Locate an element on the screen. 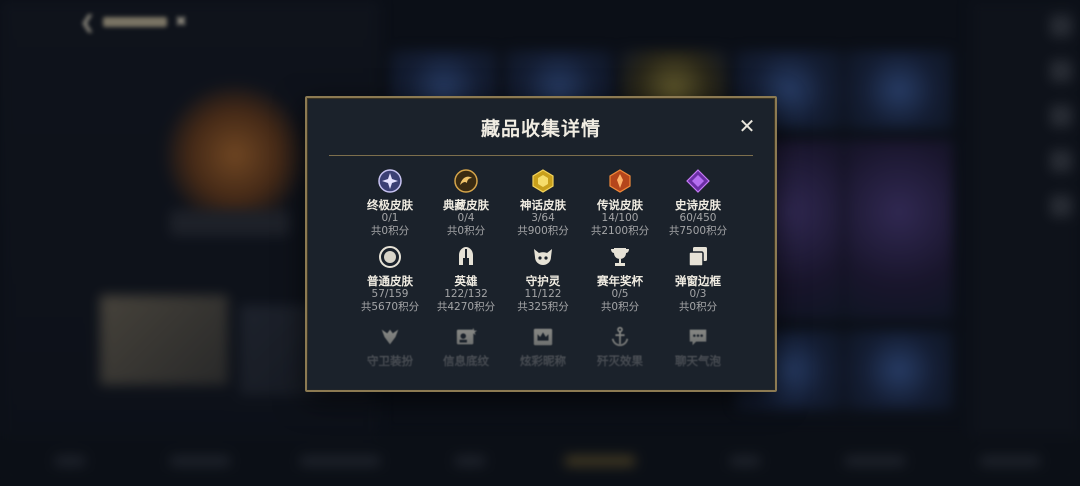 This screenshot has height=486, width=1080. item-count: 11/122 is located at coordinates (543, 294).